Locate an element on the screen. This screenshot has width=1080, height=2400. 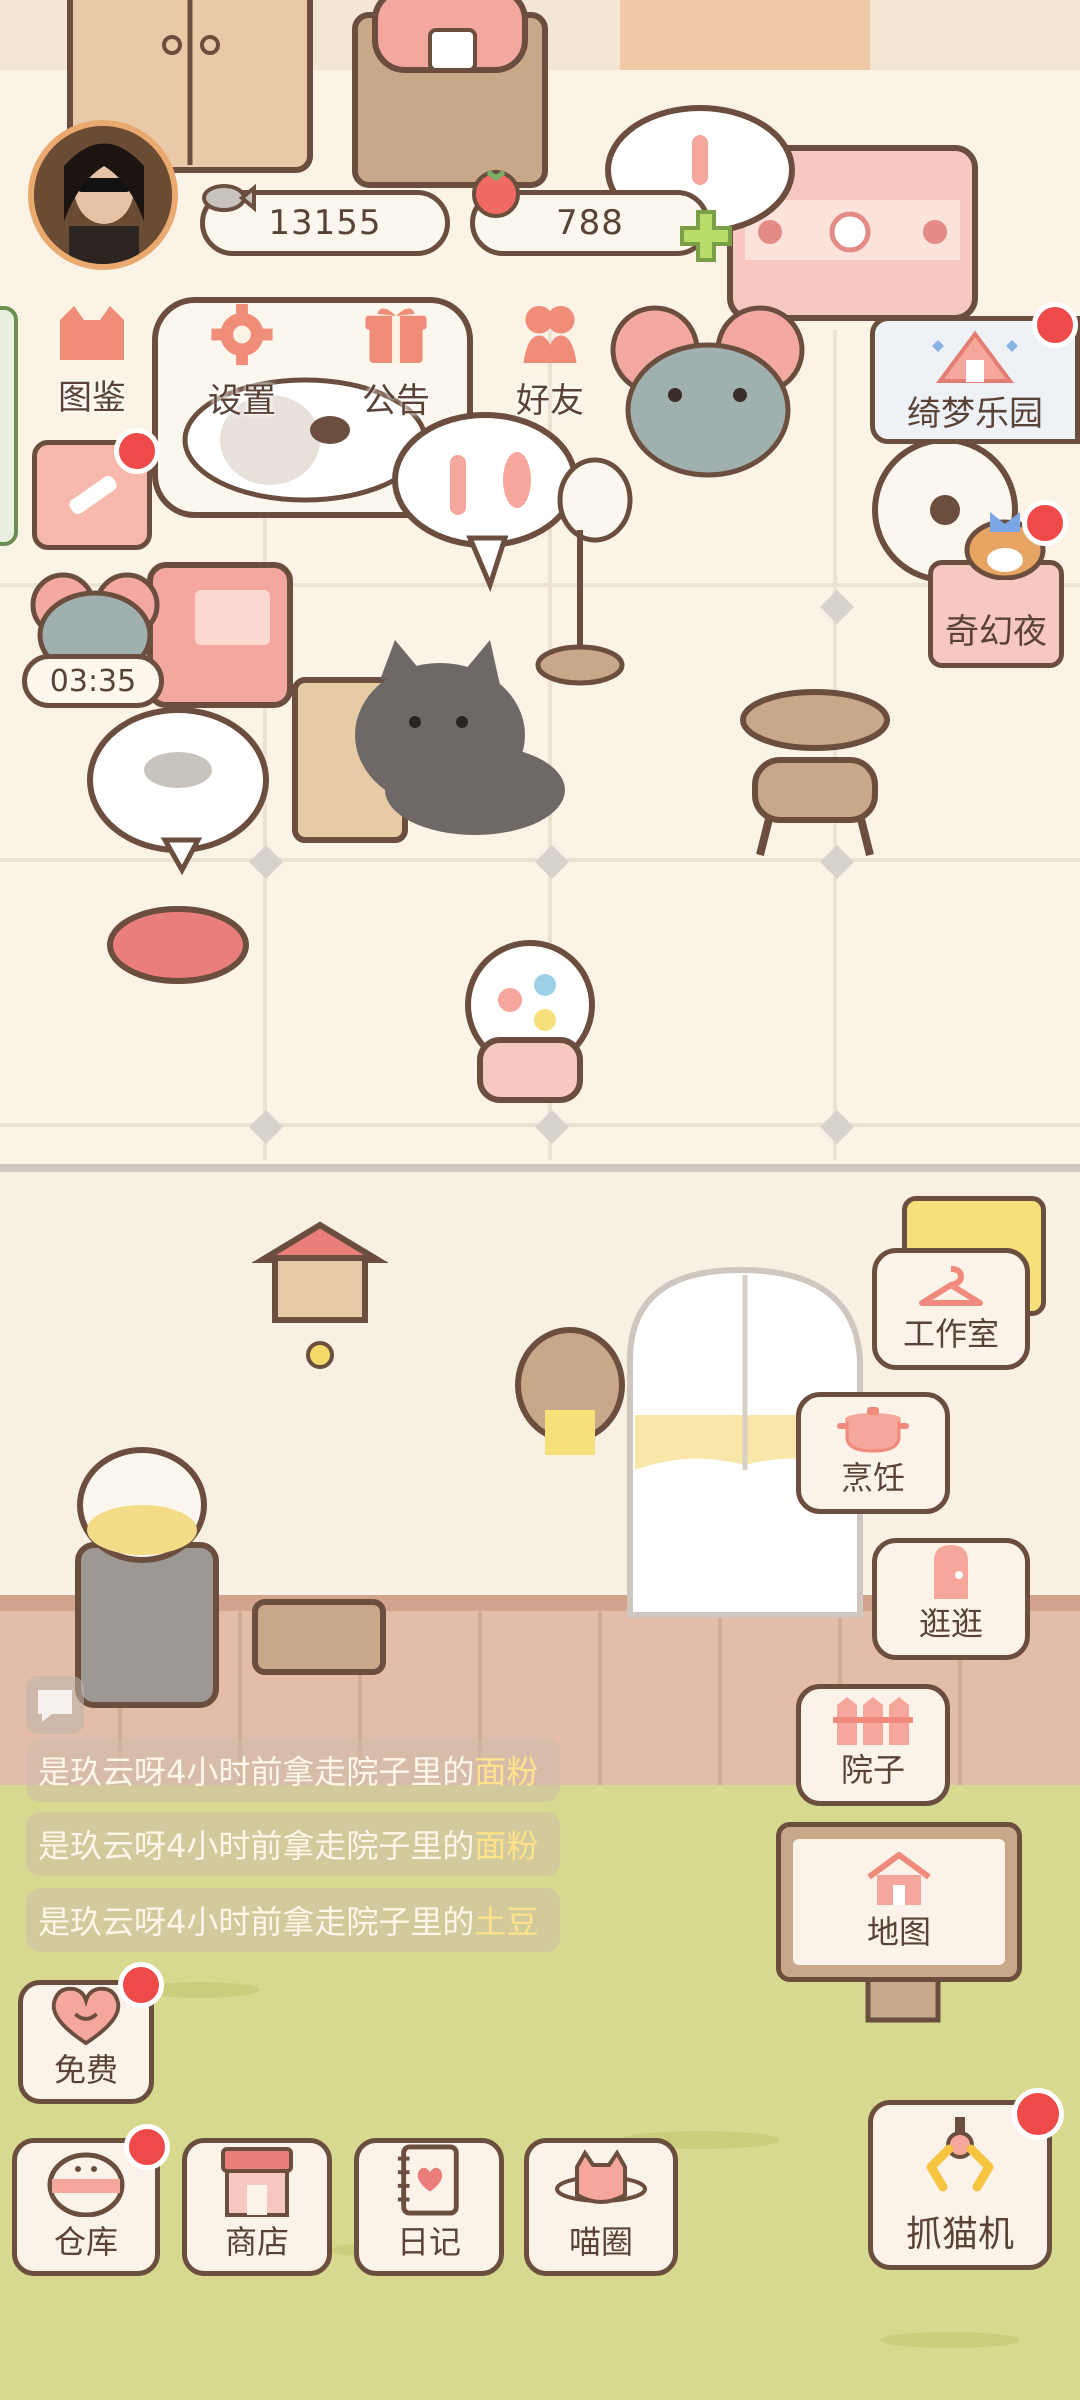
menu-announcement: 公告 is located at coordinates (396, 362).